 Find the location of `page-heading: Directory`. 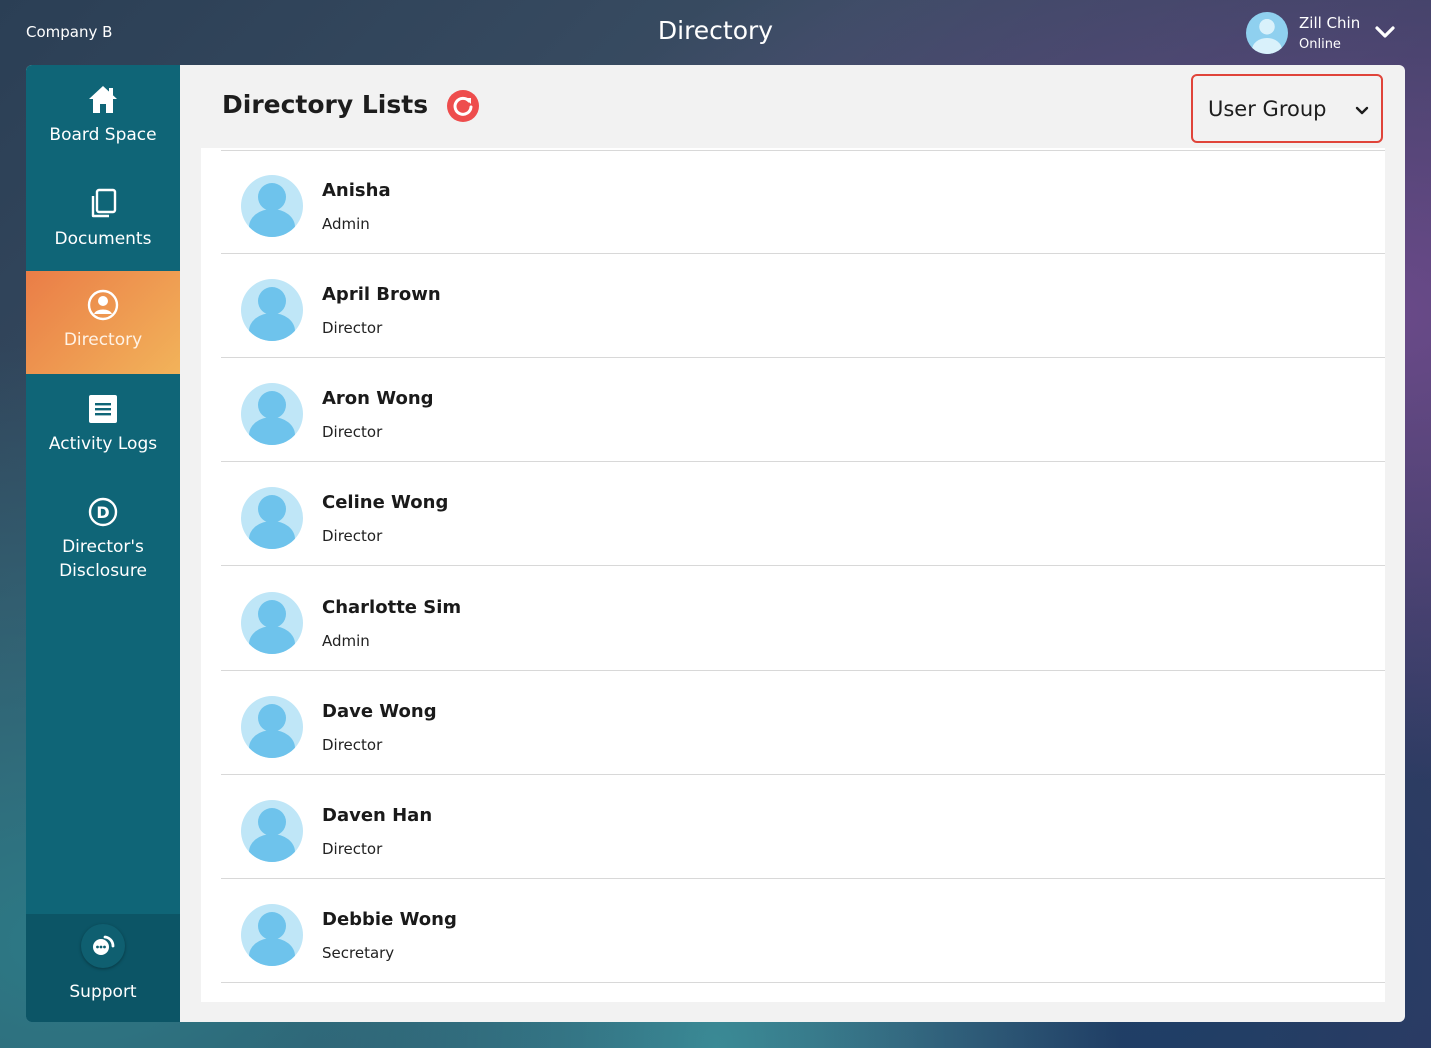

page-heading: Directory is located at coordinates (715, 30).